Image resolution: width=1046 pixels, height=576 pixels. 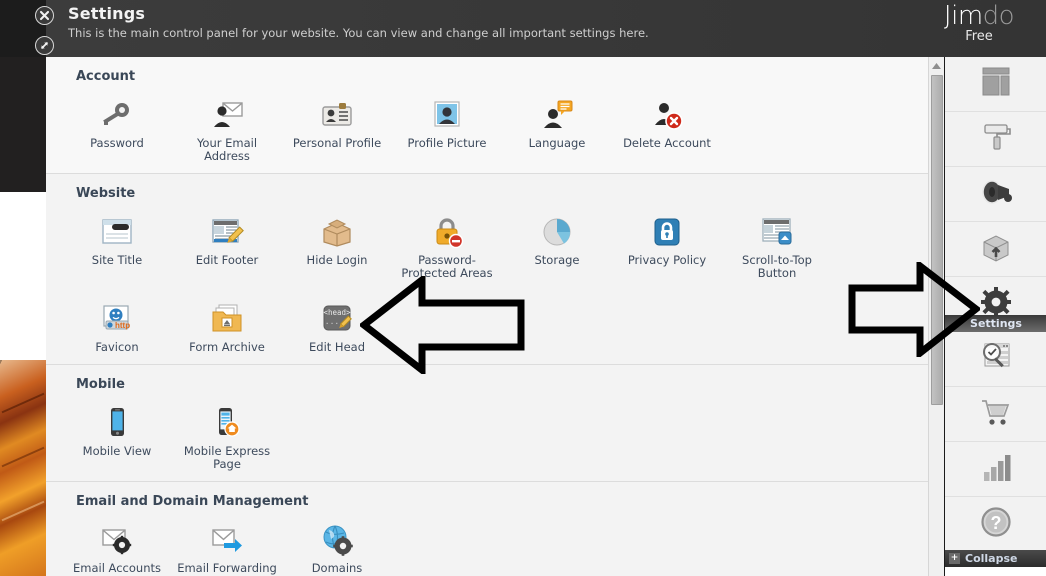 I want to click on site-content-area: . Y, so click(x=23, y=359).